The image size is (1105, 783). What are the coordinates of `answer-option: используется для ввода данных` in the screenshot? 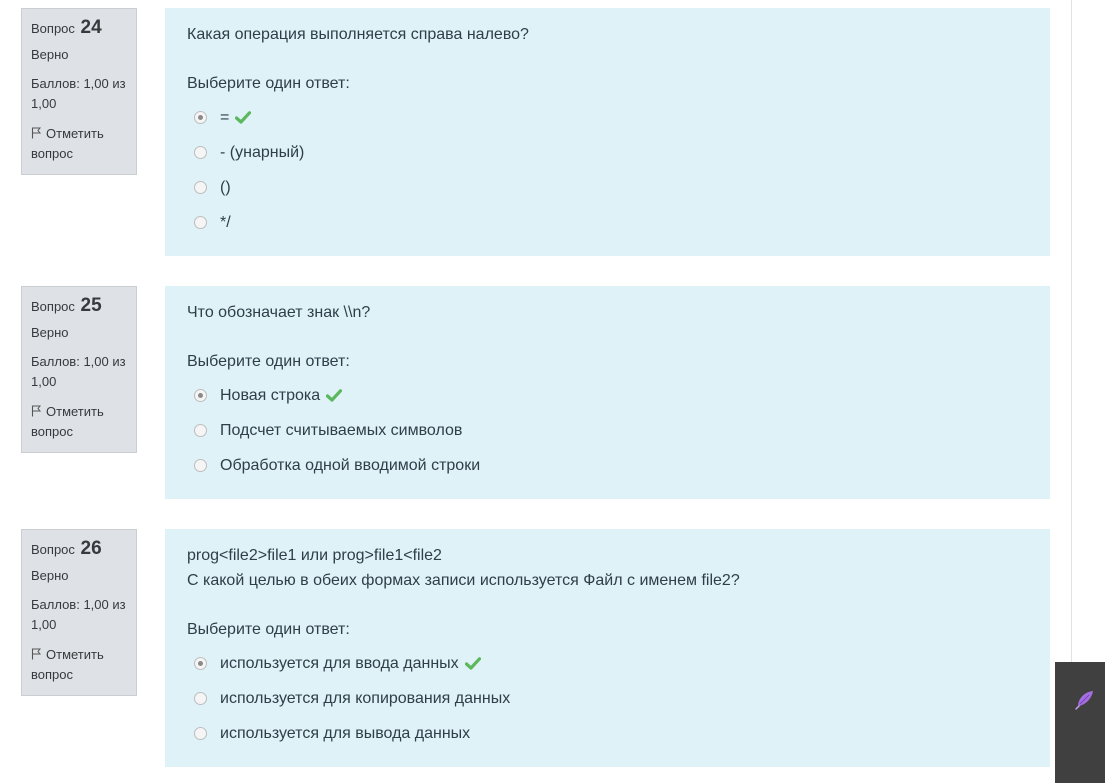 It's located at (607, 663).